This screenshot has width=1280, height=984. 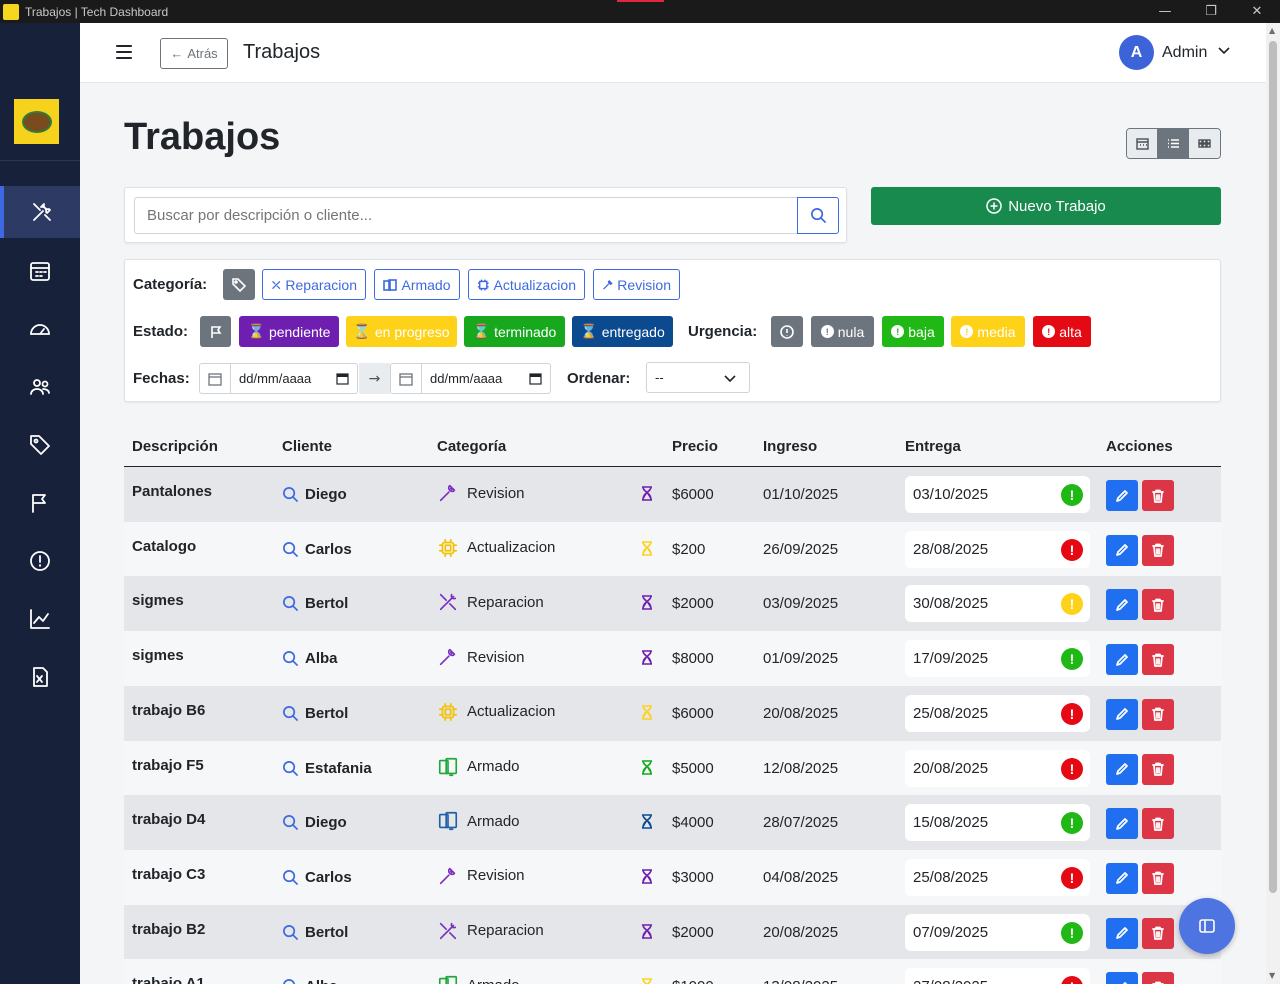 What do you see at coordinates (40, 387) in the screenshot?
I see `sidebar-item-clientes` at bounding box center [40, 387].